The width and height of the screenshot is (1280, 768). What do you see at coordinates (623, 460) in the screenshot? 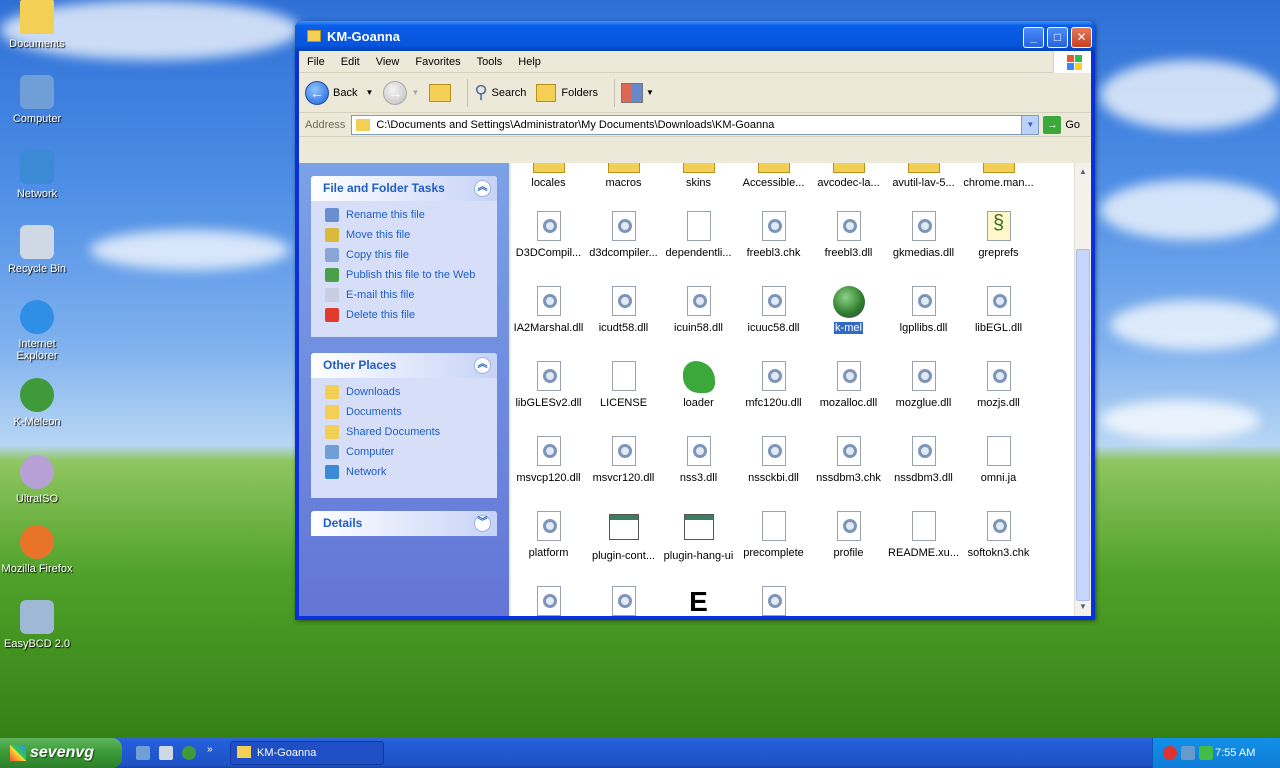
I see `file-item: msvcr120.dll` at bounding box center [623, 460].